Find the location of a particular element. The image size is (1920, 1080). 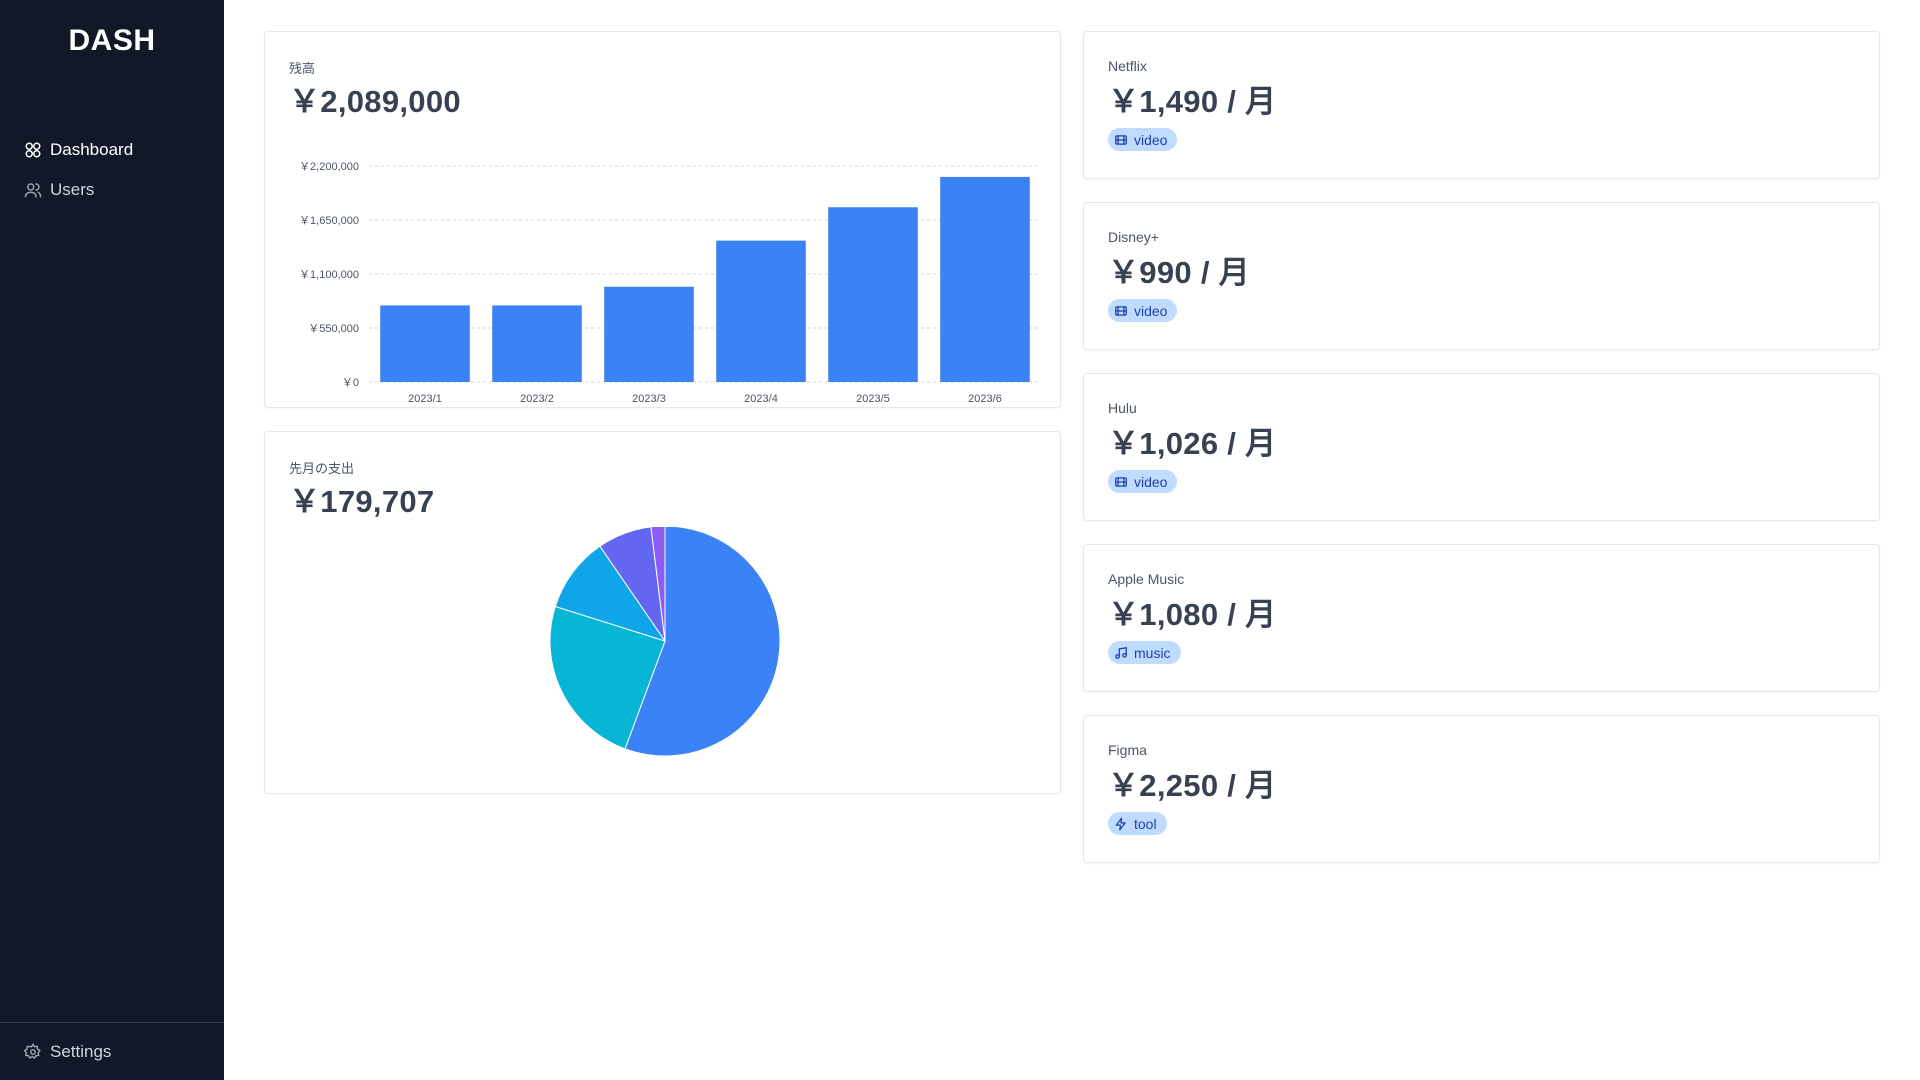

sidebar-item-settings: Settings is located at coordinates (112, 1051).